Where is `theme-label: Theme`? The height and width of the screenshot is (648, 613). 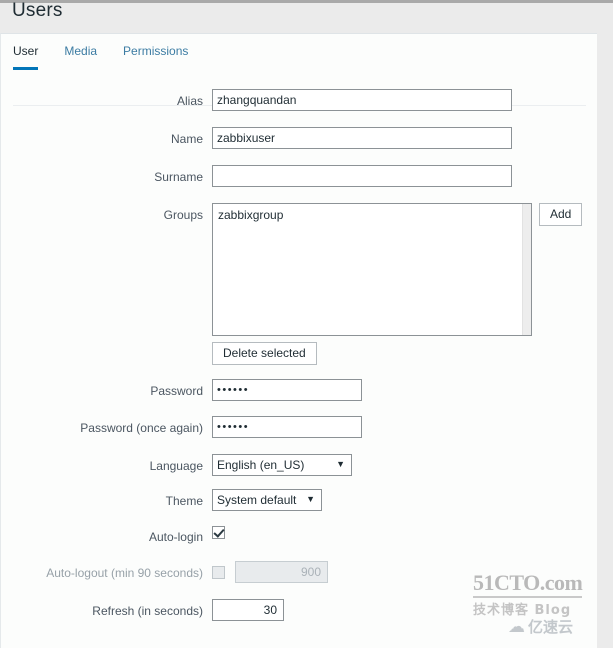 theme-label: Theme is located at coordinates (184, 501).